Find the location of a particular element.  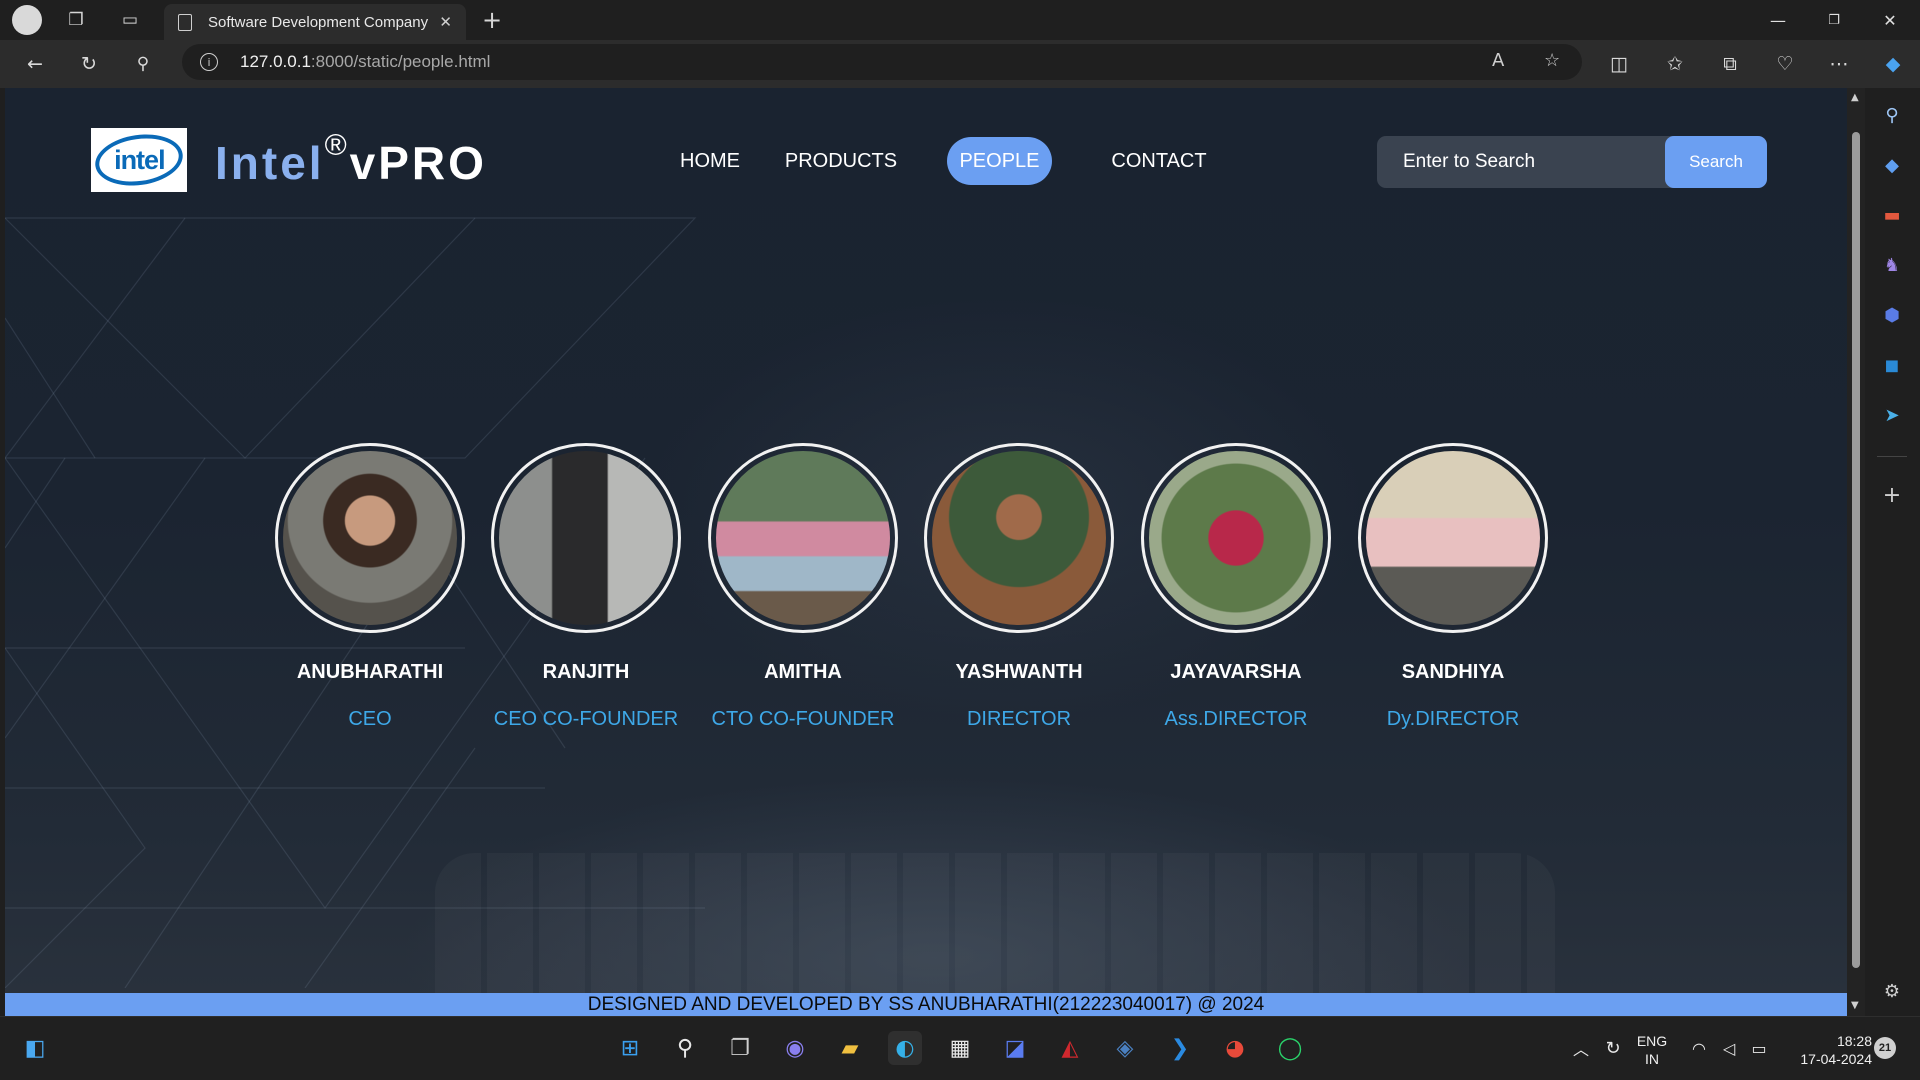

logo-text: intel is located at coordinates (139, 159).